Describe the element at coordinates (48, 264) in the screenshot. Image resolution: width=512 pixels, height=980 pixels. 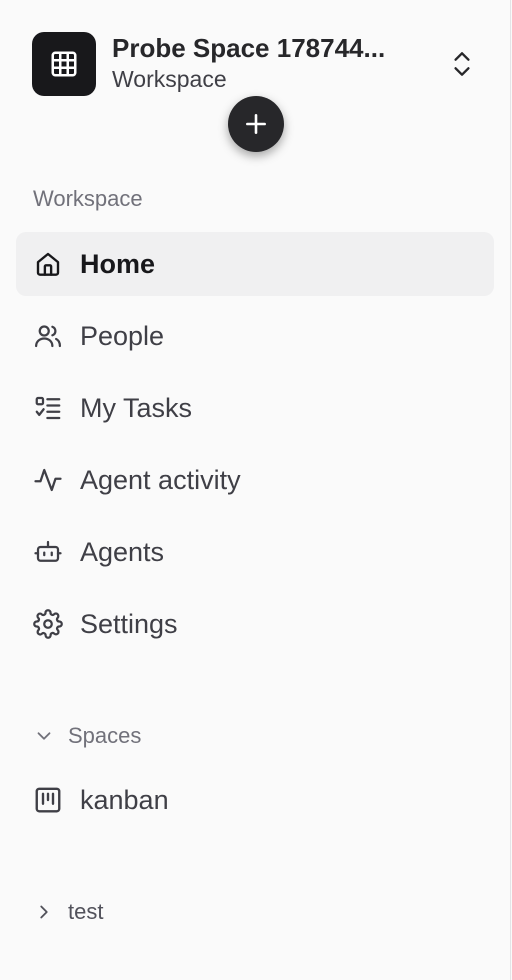
I see `home-icon` at that location.